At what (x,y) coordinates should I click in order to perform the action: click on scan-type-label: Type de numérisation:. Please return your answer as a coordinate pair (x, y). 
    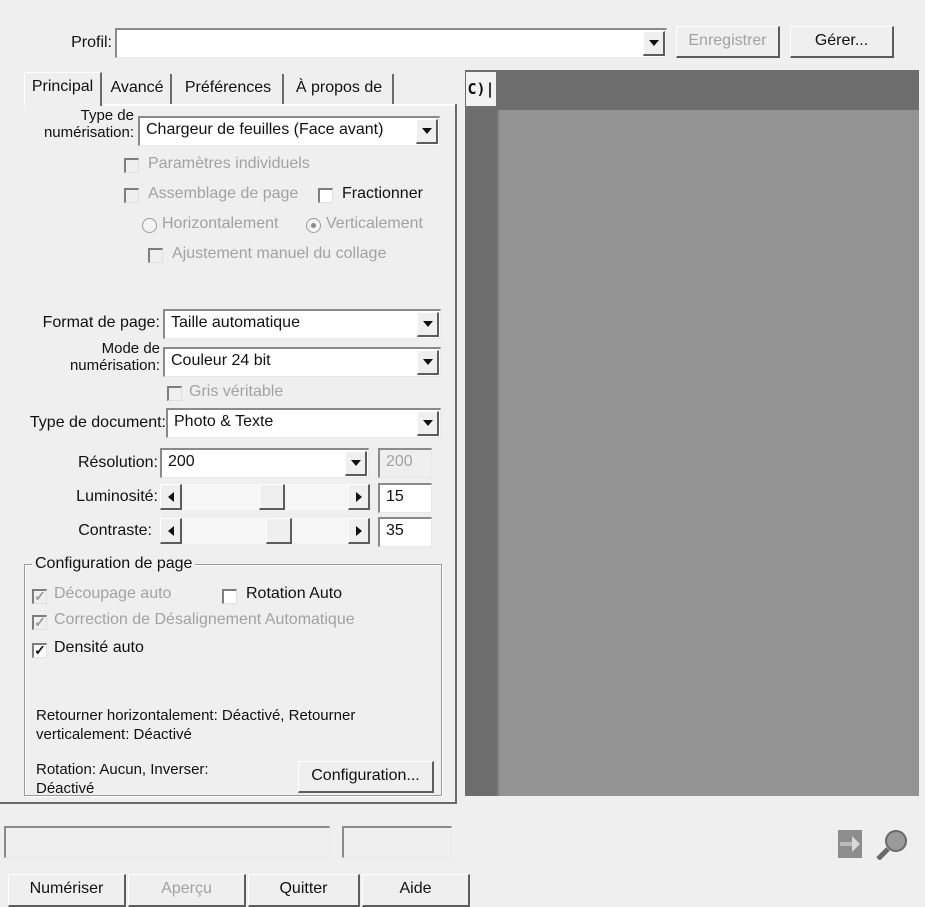
    Looking at the image, I should click on (88, 124).